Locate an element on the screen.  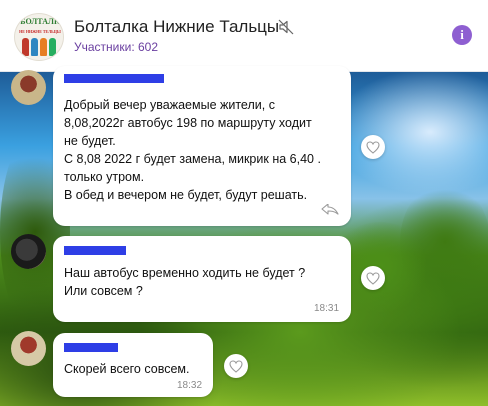
group-avatar: БОЛТАЛК НЕ НИЖНЕ ТЕЛЬЦЫ is located at coordinates (39, 37).